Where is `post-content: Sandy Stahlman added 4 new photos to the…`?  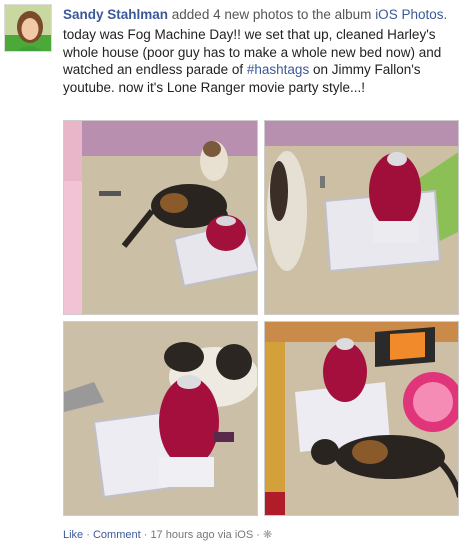 post-content: Sandy Stahlman added 4 new photos to the… is located at coordinates (265, 51).